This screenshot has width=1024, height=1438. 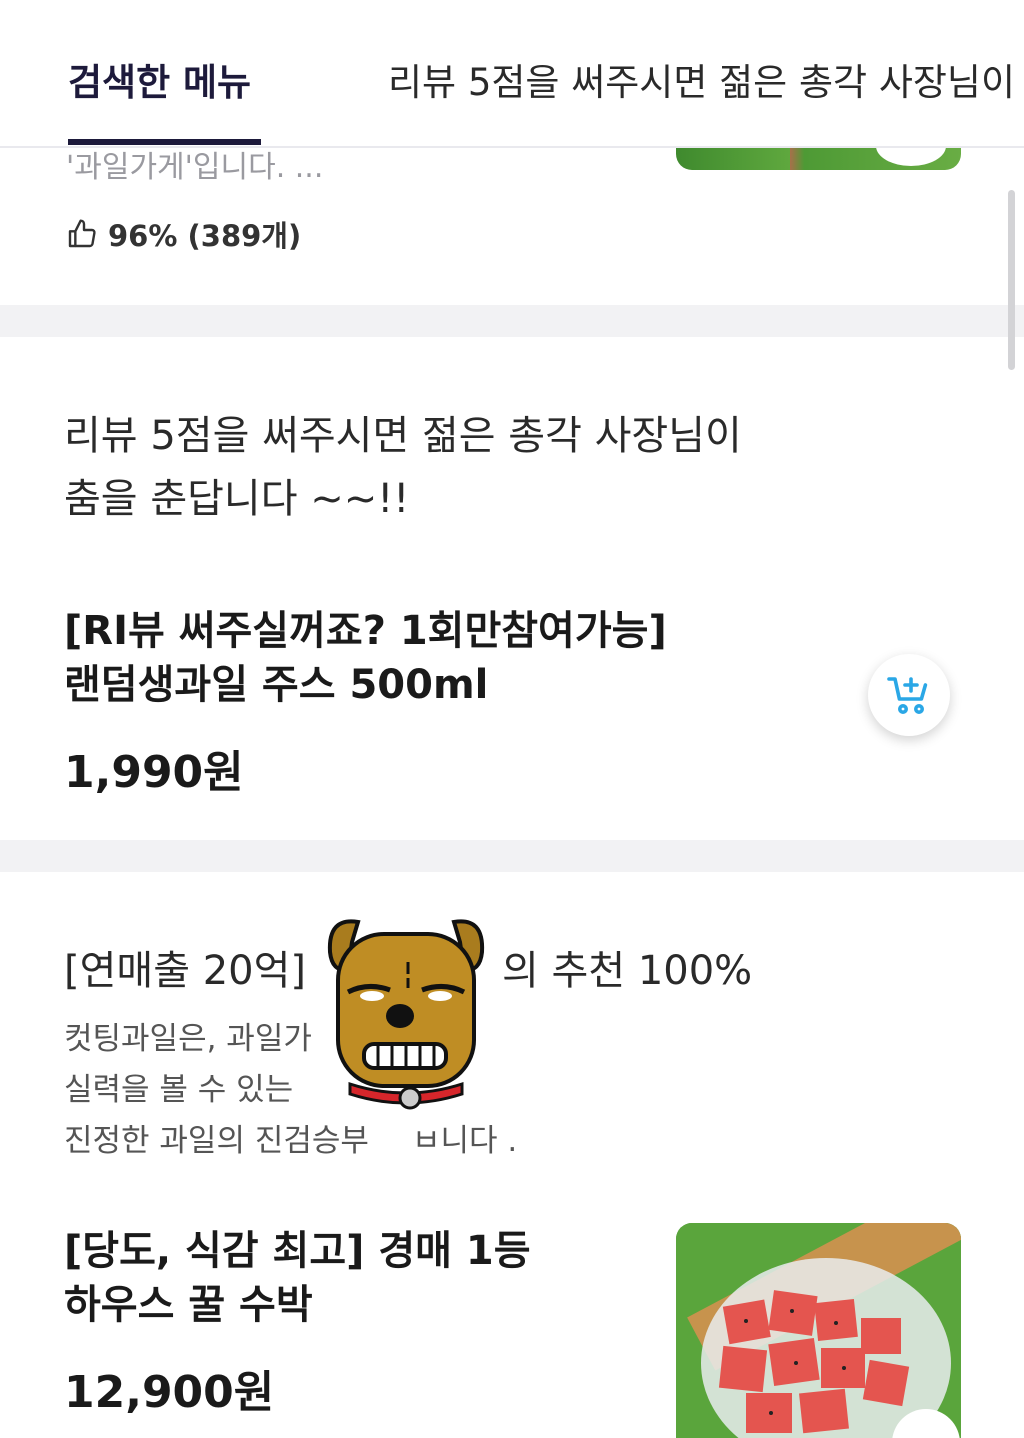 What do you see at coordinates (159, 79) in the screenshot?
I see `tab-searched-menu: 검색한 메뉴` at bounding box center [159, 79].